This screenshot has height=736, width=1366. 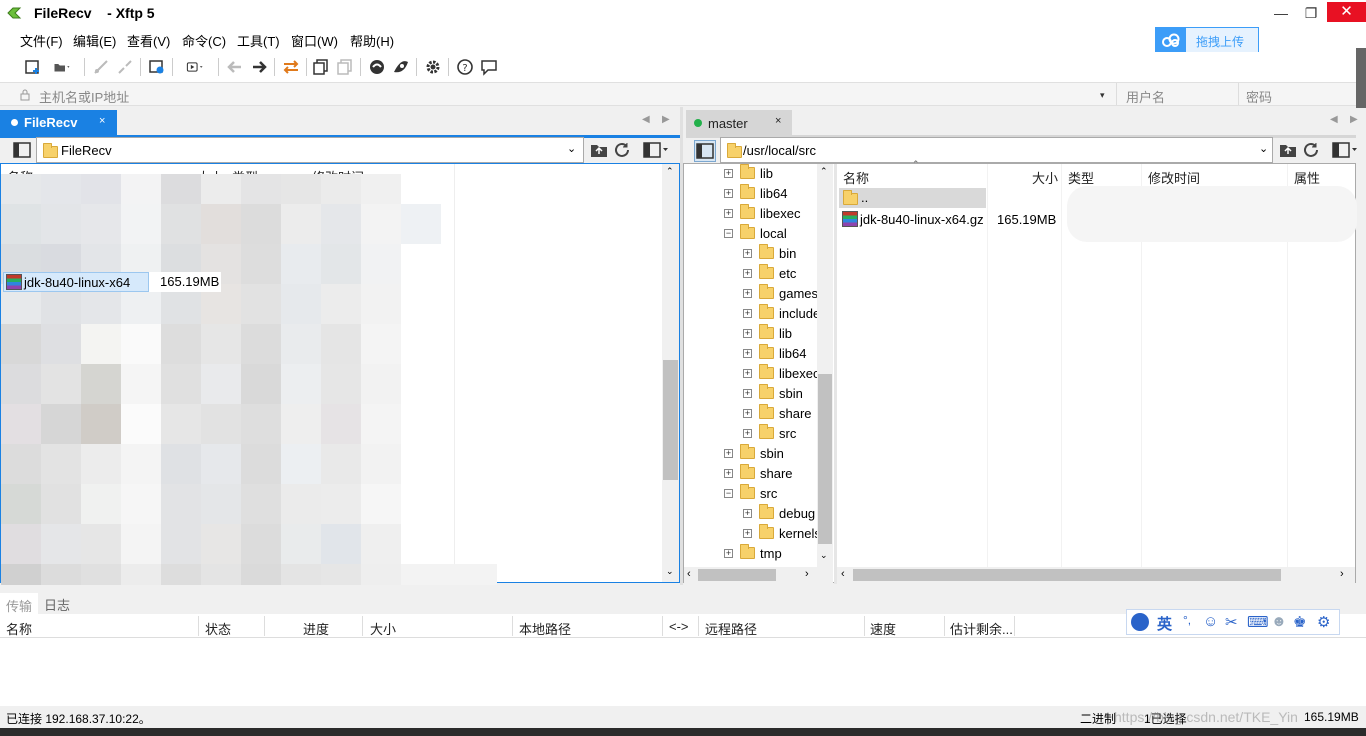 What do you see at coordinates (1187, 620) in the screenshot?
I see `ime-punct-icon: °,` at bounding box center [1187, 620].